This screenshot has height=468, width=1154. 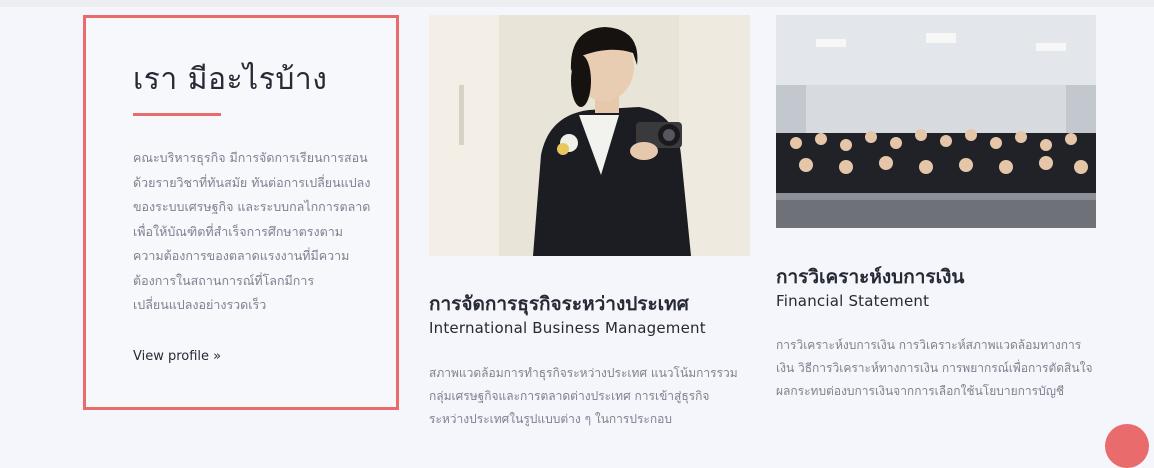 What do you see at coordinates (870, 277) in the screenshot?
I see `course-title: การวิเคราะห์งบการเงิน` at bounding box center [870, 277].